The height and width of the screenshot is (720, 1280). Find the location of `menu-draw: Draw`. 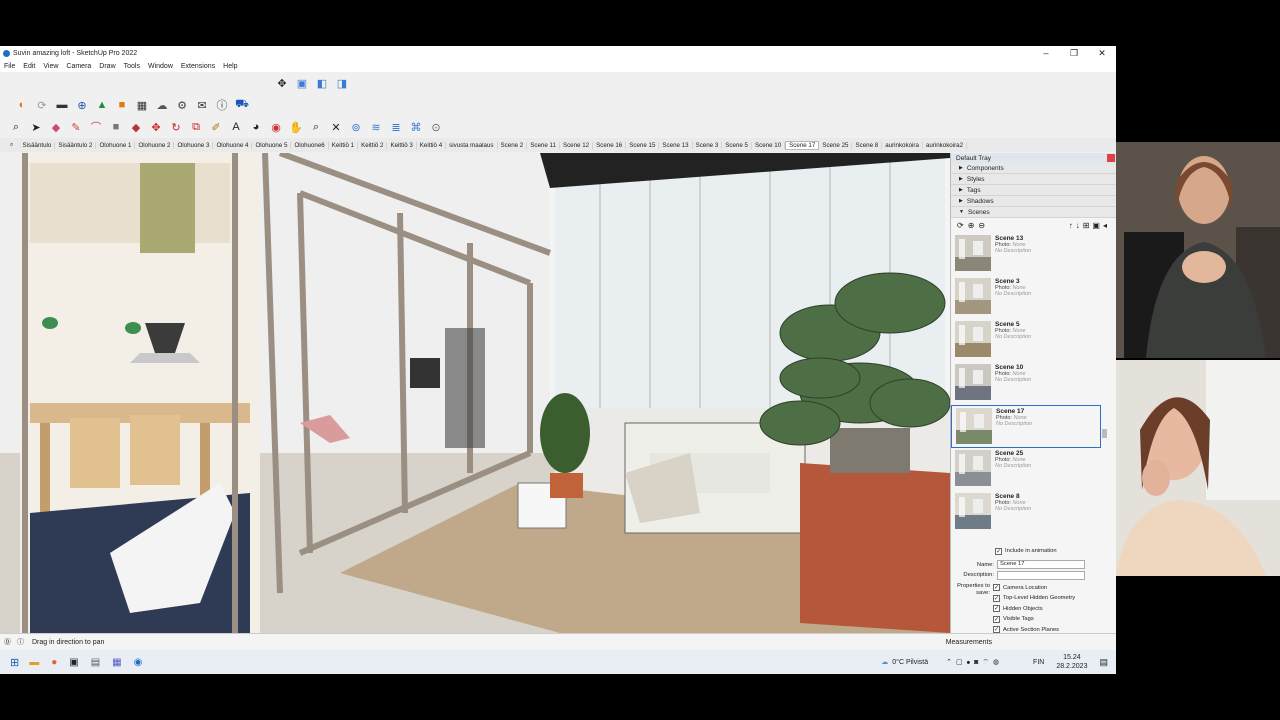

menu-draw: Draw is located at coordinates (107, 66).